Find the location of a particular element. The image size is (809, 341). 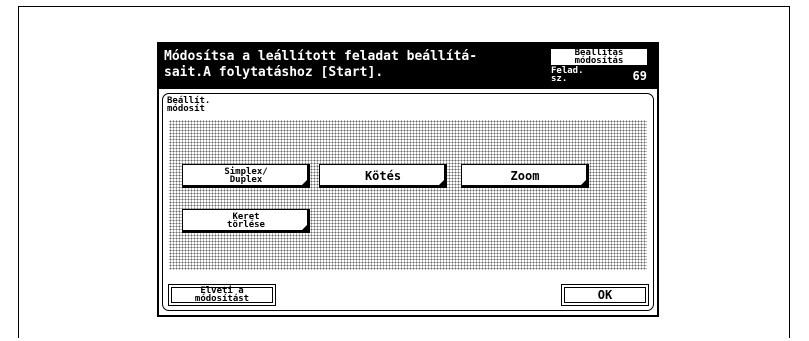

erase-frame-label: Keret törlése is located at coordinates (246, 221).